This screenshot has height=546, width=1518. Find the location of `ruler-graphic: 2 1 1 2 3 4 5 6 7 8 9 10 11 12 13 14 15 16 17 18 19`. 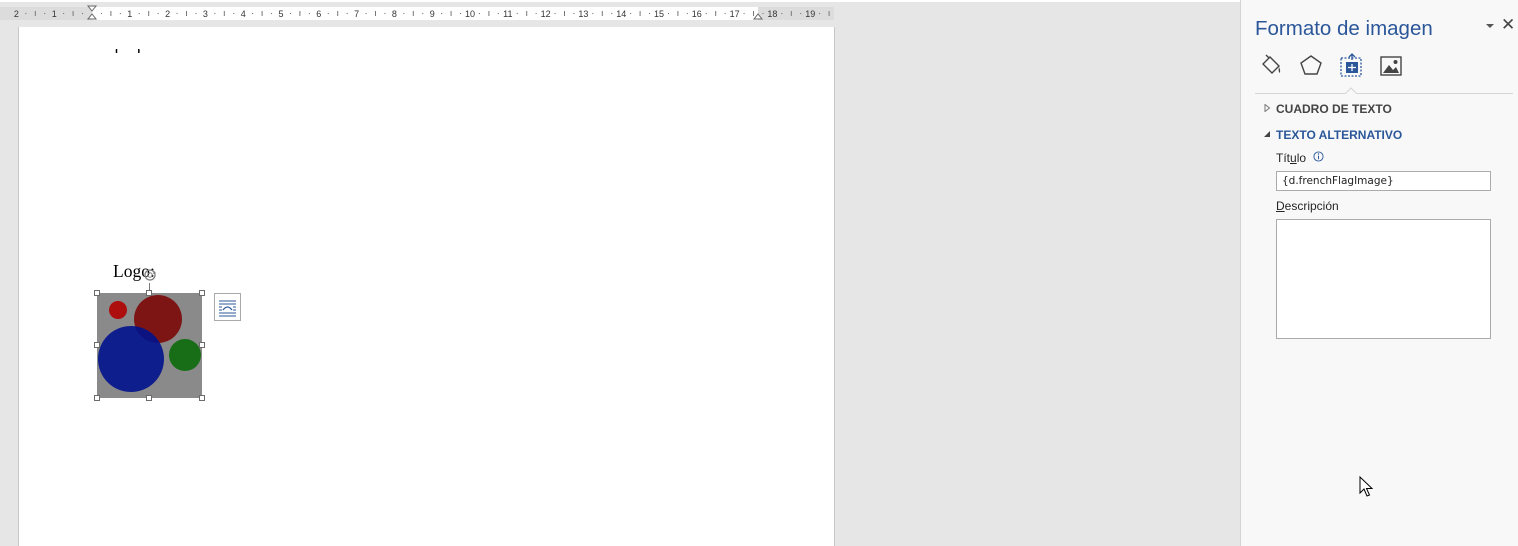

ruler-graphic: 2 1 1 2 3 4 5 6 7 8 9 10 11 12 13 14 15 16 17 18 19 is located at coordinates (417, 12).